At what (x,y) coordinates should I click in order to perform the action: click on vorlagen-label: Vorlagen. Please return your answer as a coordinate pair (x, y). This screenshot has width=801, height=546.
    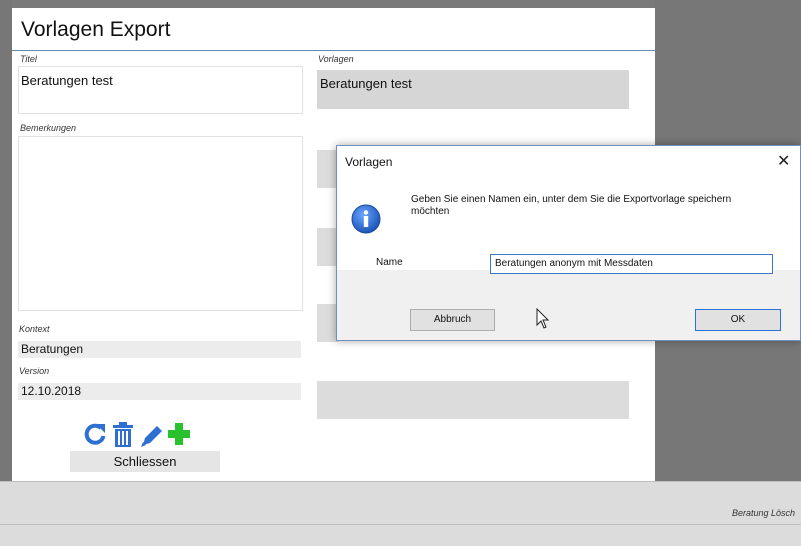
    Looking at the image, I should click on (336, 59).